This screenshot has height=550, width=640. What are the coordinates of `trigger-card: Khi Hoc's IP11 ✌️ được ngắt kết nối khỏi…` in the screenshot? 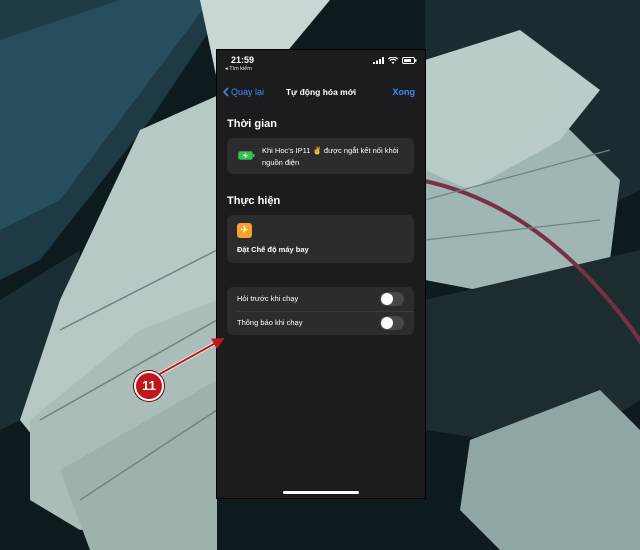 It's located at (320, 156).